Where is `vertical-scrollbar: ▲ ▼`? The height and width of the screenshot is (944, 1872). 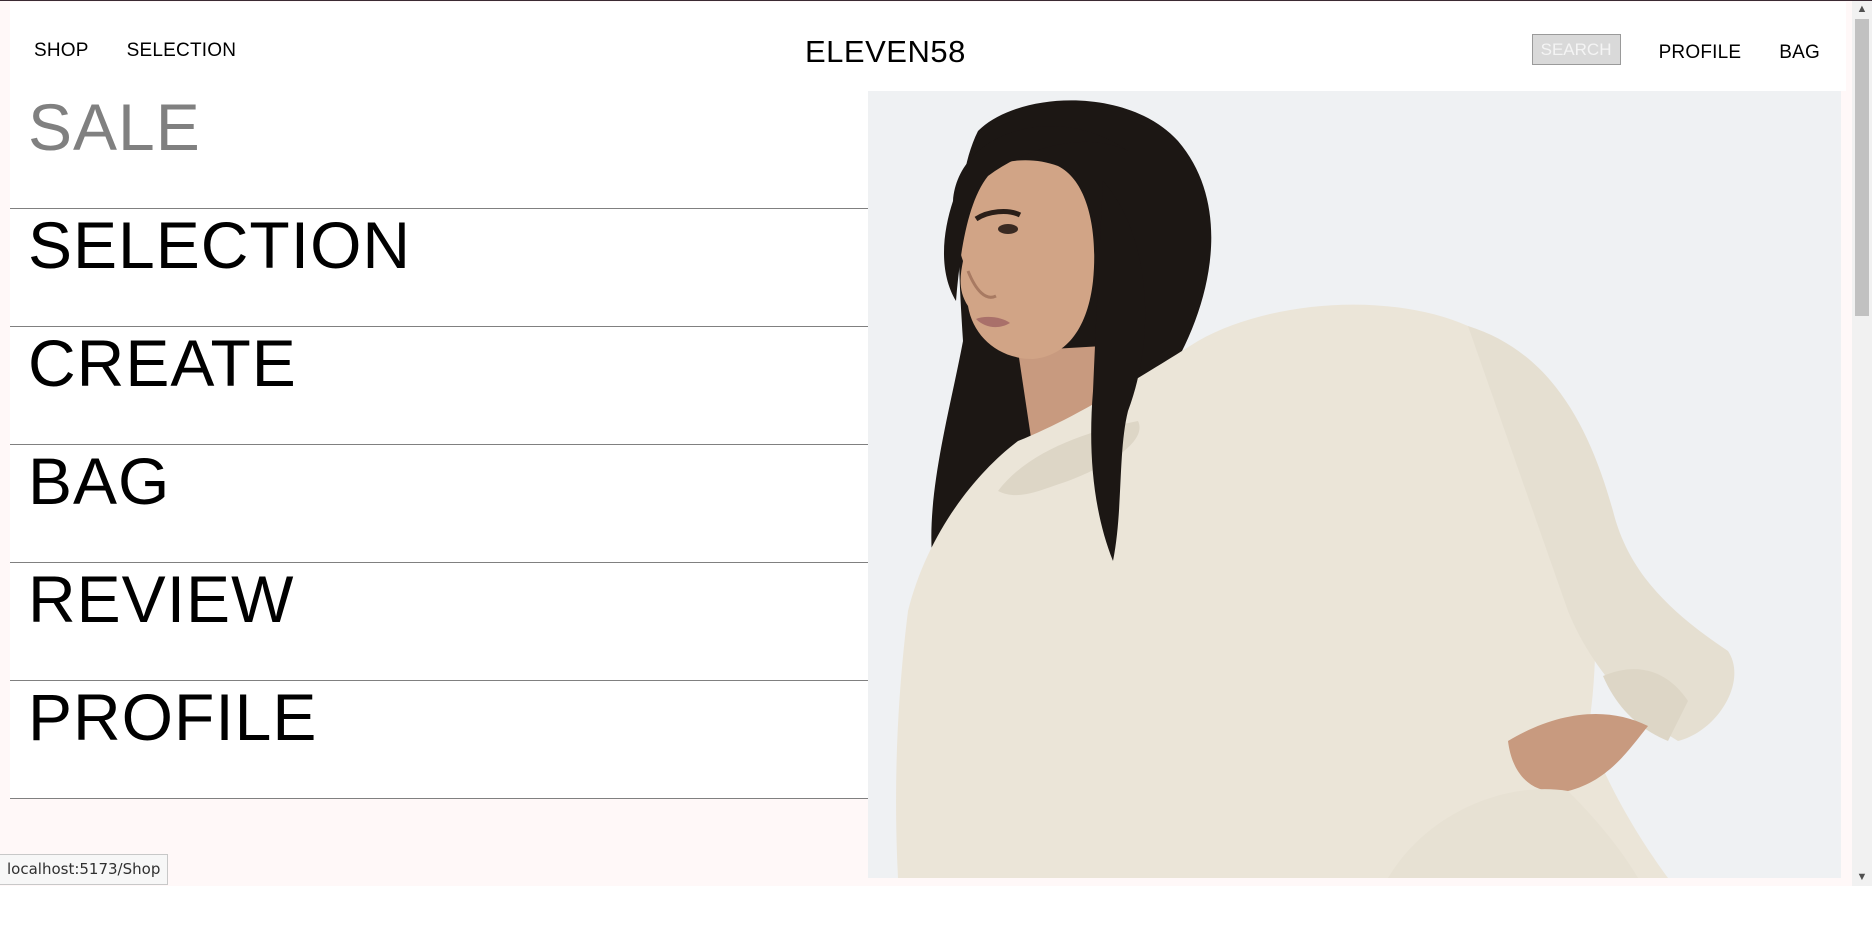 vertical-scrollbar: ▲ ▼ is located at coordinates (1862, 443).